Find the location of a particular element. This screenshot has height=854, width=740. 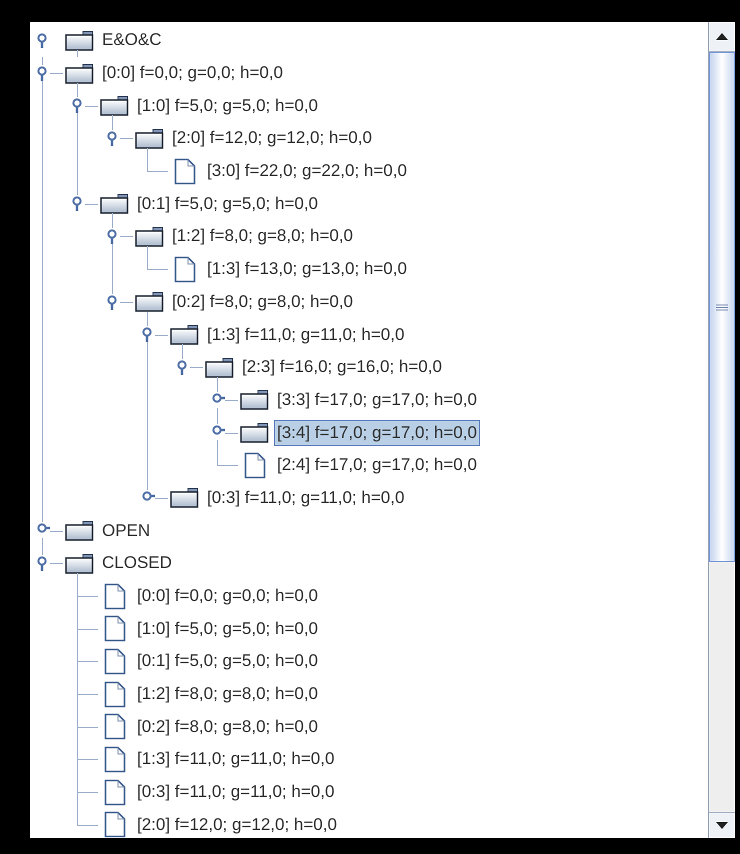

tree-node-label: [1:3] f=13,0; g=13,0; h=0,0 is located at coordinates (307, 269).